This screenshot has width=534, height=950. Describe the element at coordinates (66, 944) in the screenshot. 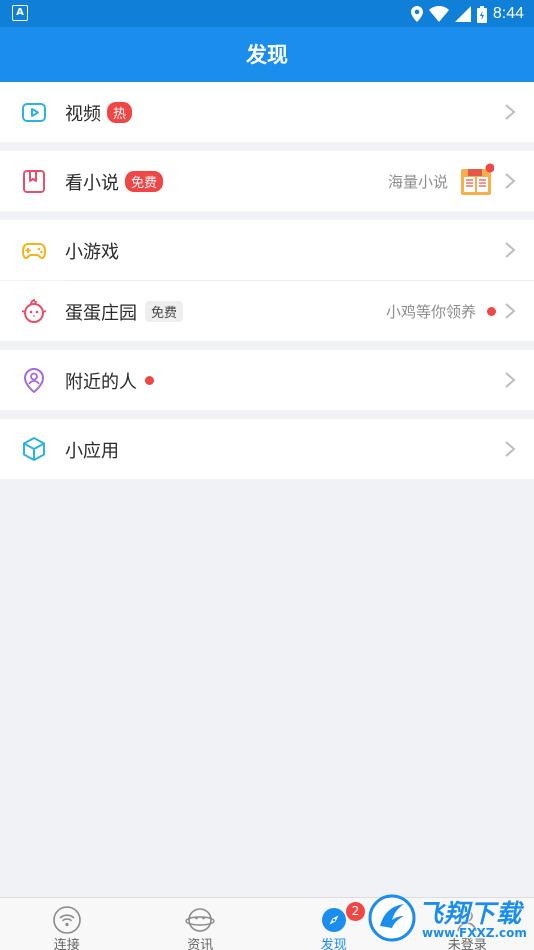

I see `tab-label: 连接` at that location.